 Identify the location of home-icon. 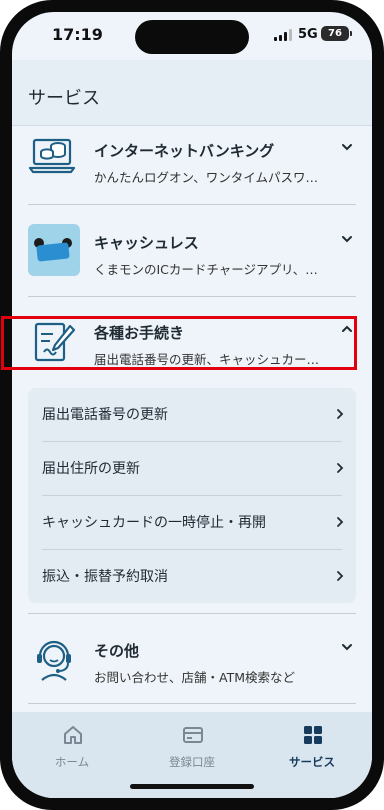
(73, 735).